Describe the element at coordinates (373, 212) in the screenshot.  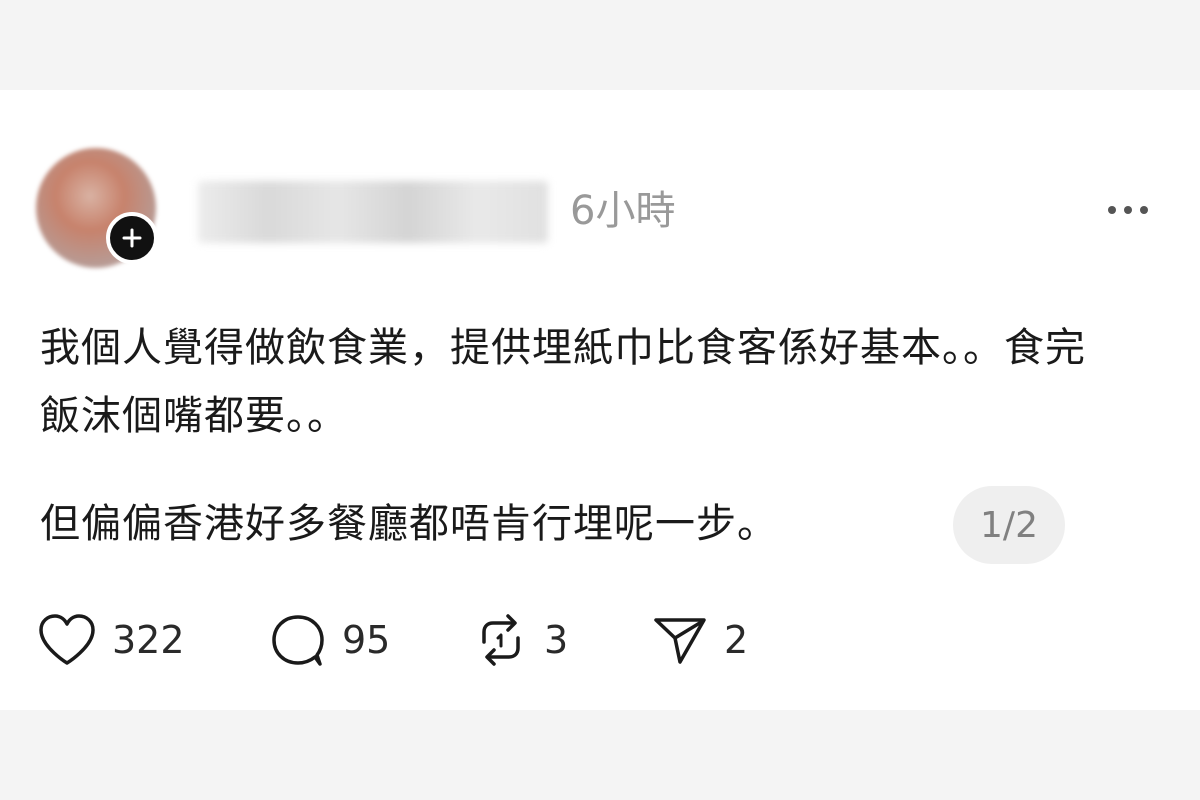
I see `author-username-redacted` at that location.